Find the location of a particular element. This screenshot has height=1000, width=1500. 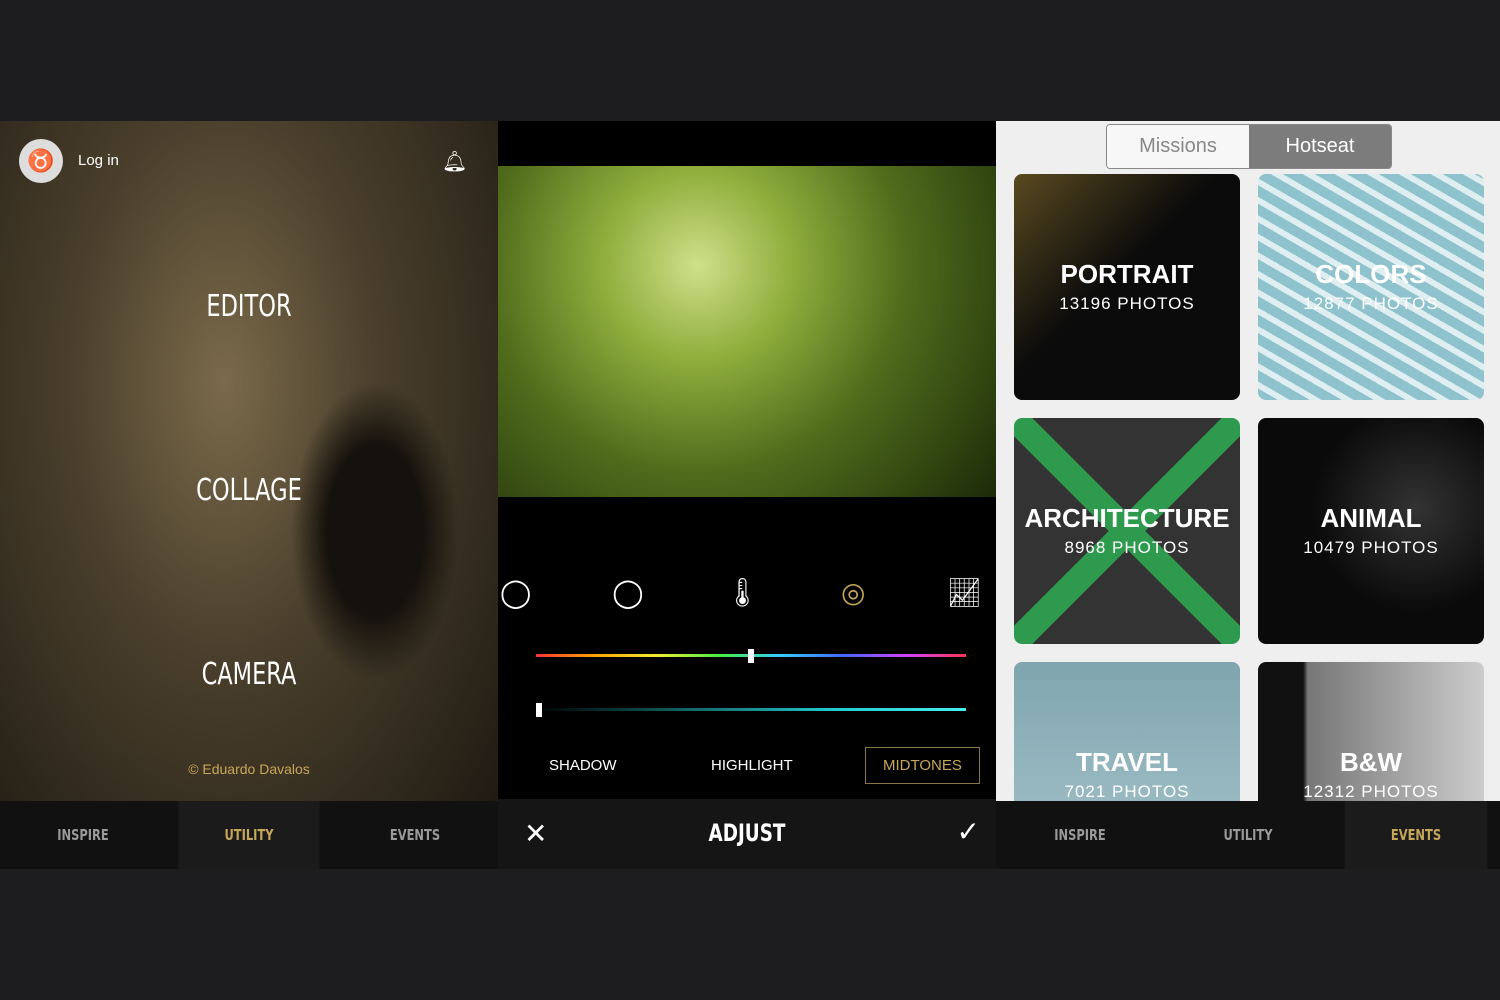

mode-midtones: MIDTONES is located at coordinates (922, 765).